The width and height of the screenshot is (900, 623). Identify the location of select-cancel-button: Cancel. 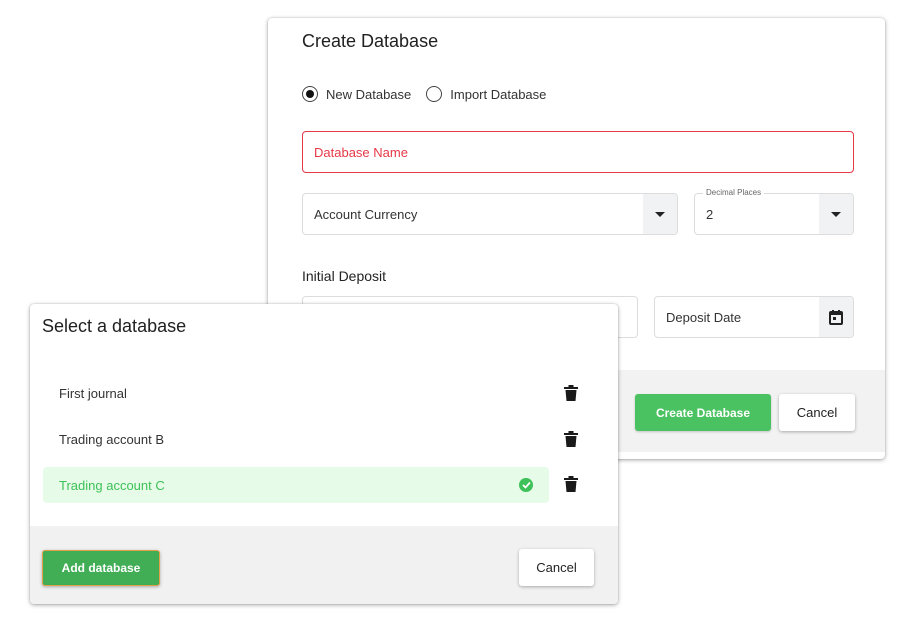
(556, 567).